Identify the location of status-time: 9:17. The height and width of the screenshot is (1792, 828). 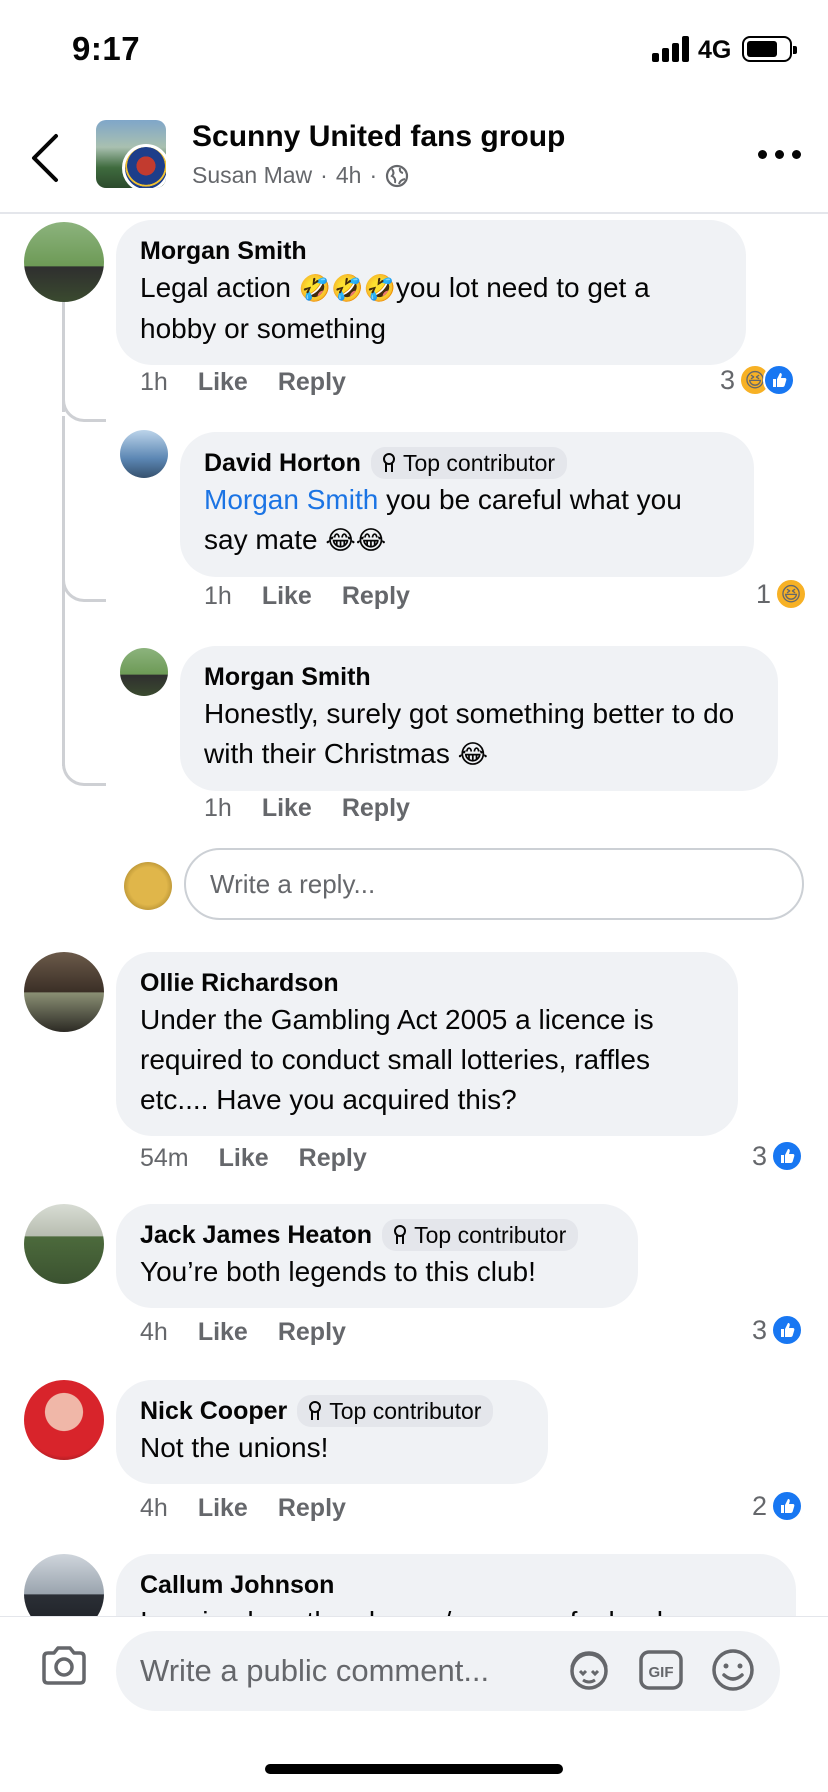
(106, 48).